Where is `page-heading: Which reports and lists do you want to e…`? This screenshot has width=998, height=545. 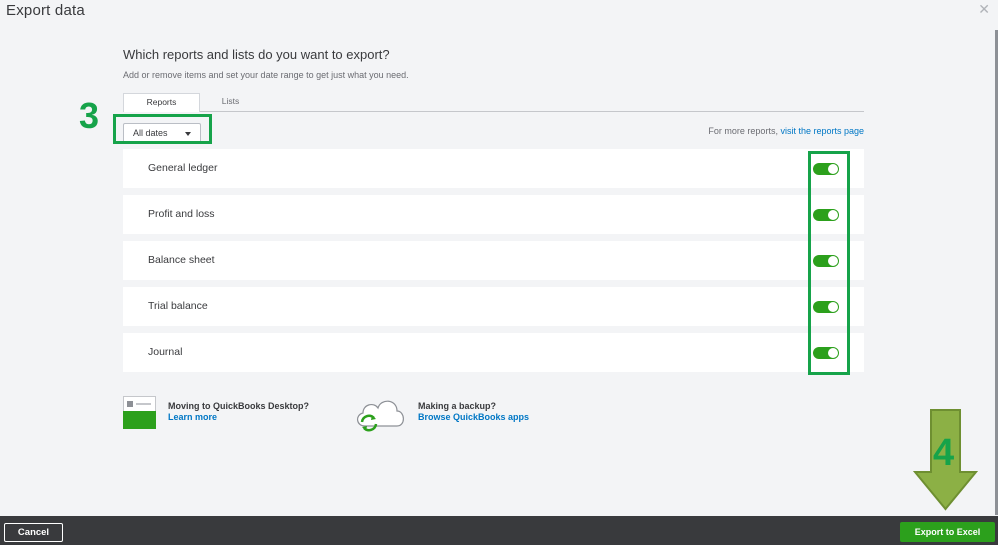
page-heading: Which reports and lists do you want to e… is located at coordinates (256, 54).